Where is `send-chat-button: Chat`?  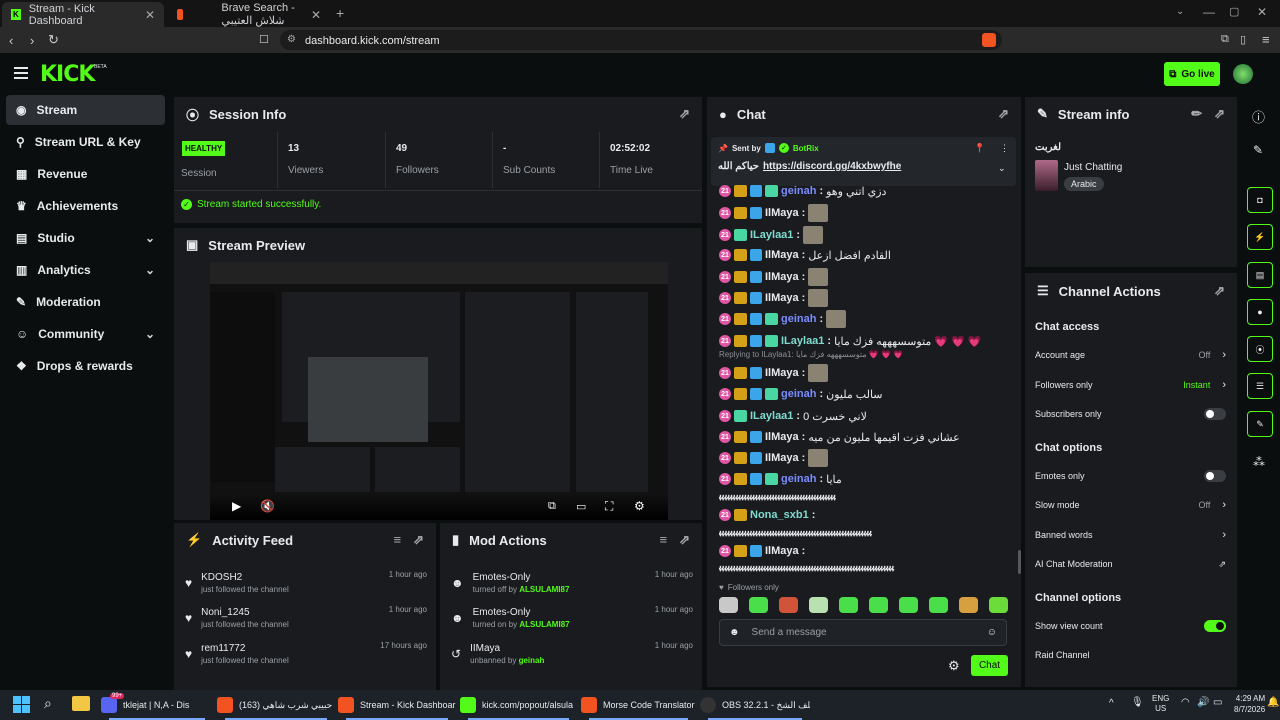 send-chat-button: Chat is located at coordinates (989, 665).